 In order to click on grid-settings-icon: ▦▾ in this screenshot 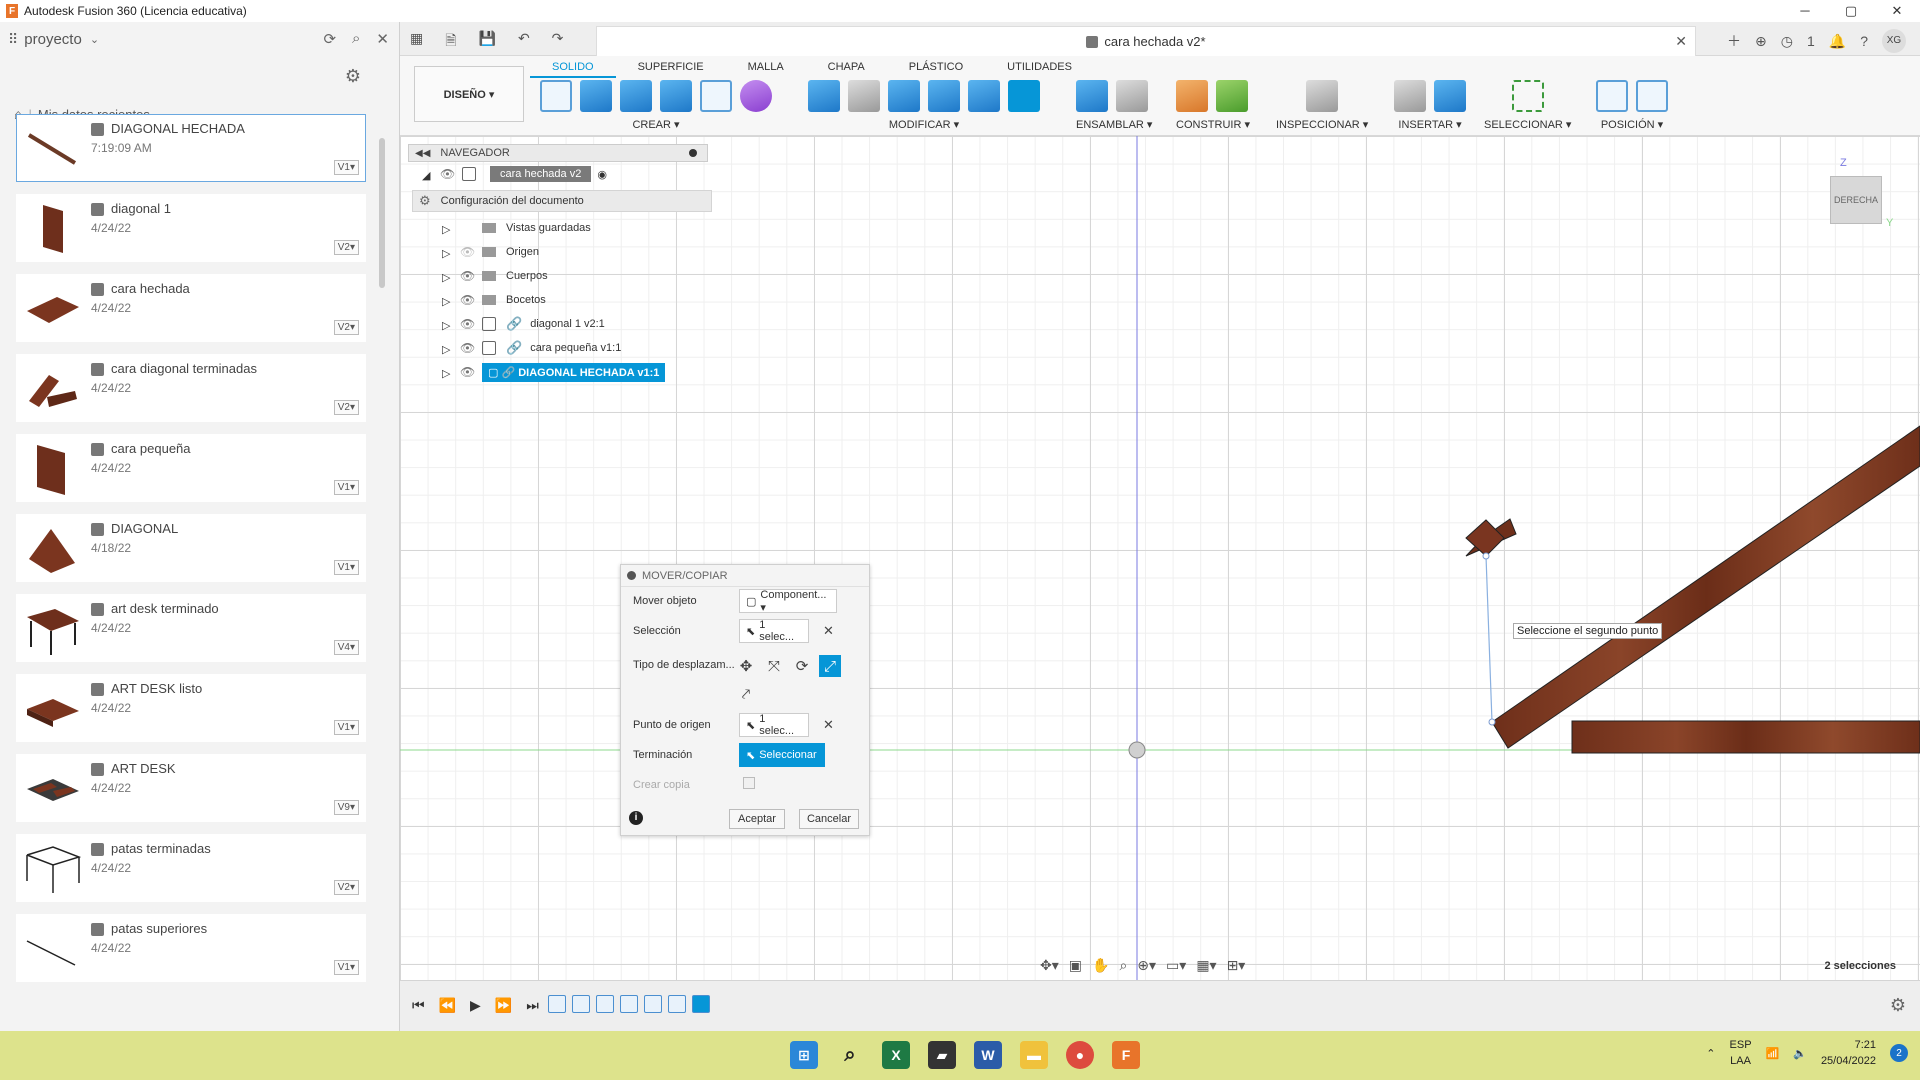, I will do `click(1206, 965)`.